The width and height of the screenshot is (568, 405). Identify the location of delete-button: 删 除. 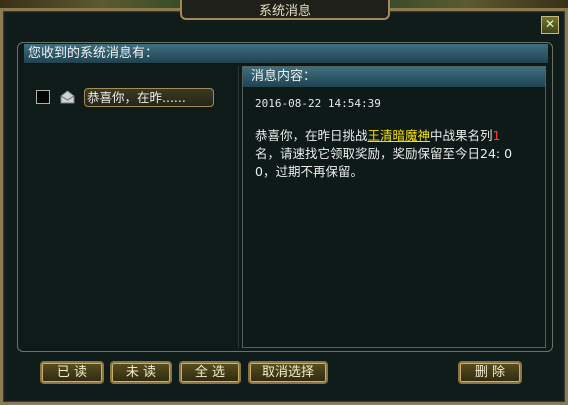
(490, 372).